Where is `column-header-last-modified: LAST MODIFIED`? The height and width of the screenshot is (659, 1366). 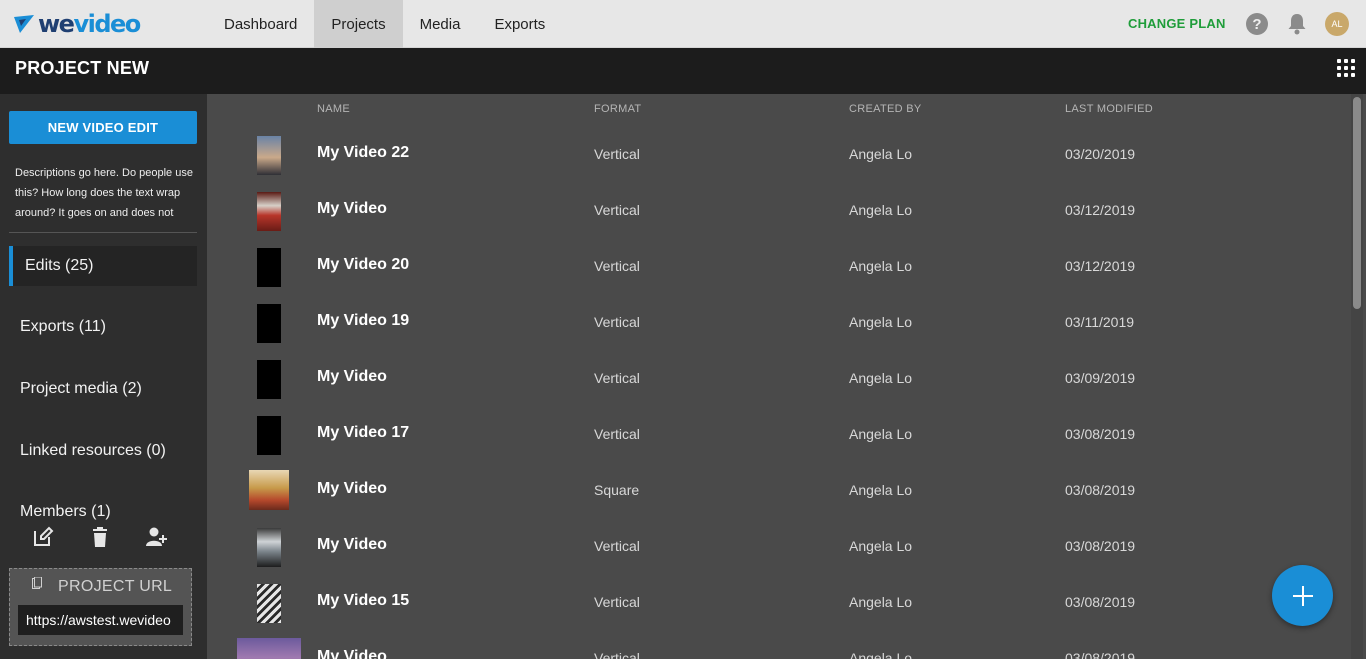
column-header-last-modified: LAST MODIFIED is located at coordinates (1109, 109).